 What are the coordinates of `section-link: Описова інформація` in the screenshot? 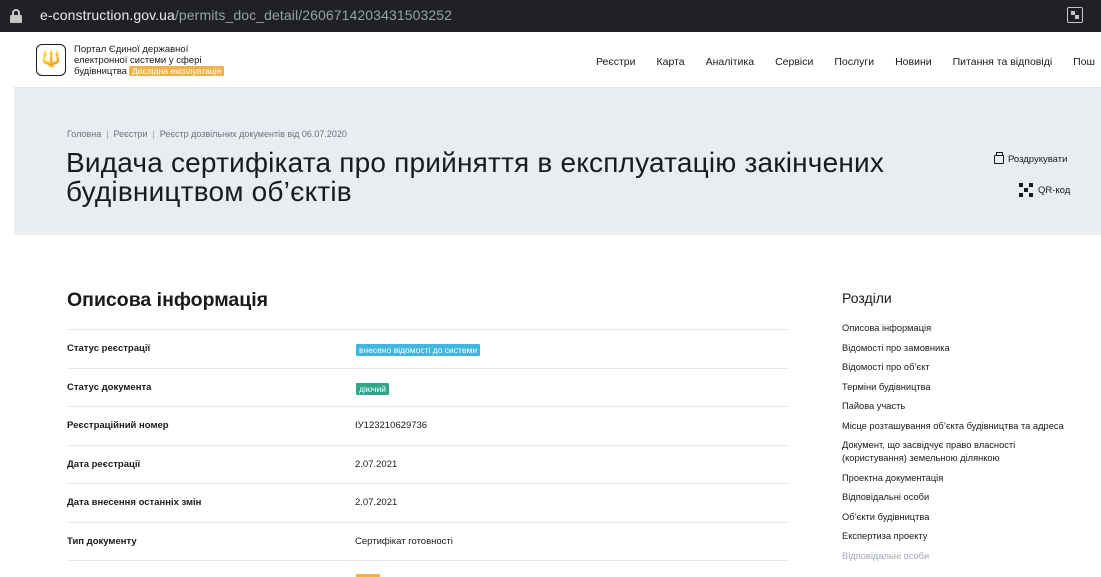 It's located at (962, 328).